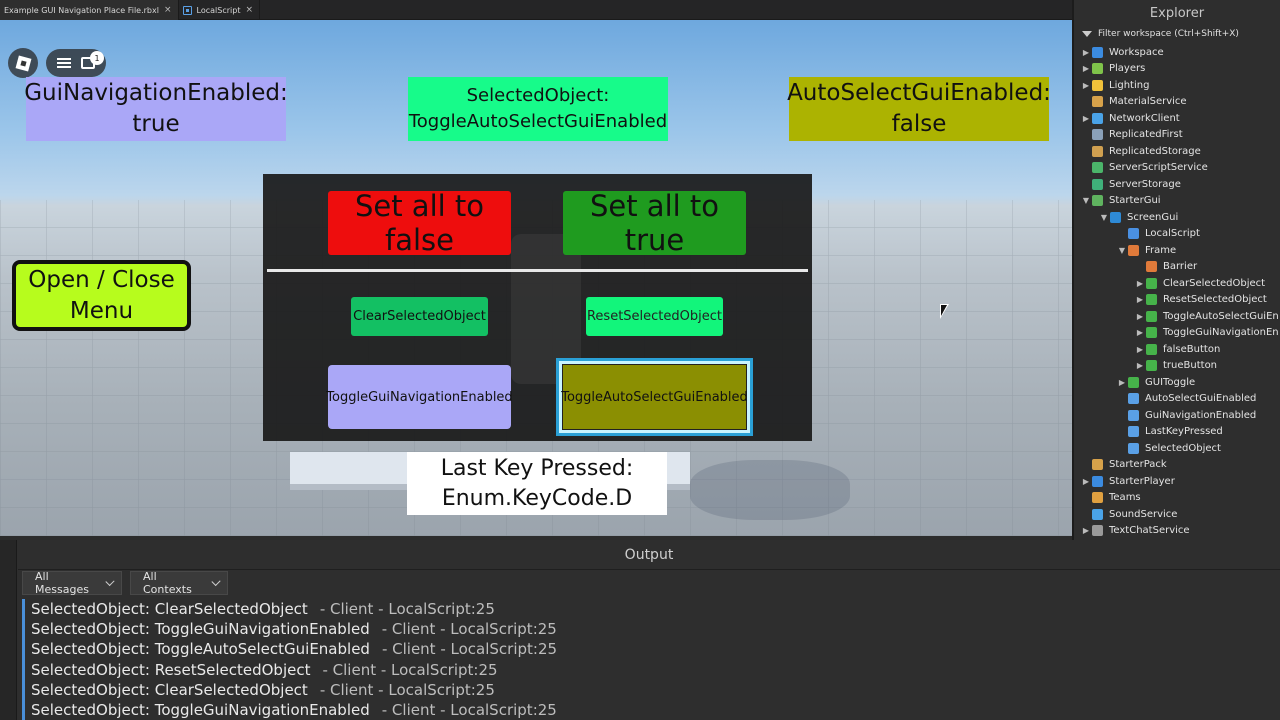 The width and height of the screenshot is (1280, 720). I want to click on explorer-item: ▶ StarterPlayer, so click(1177, 481).